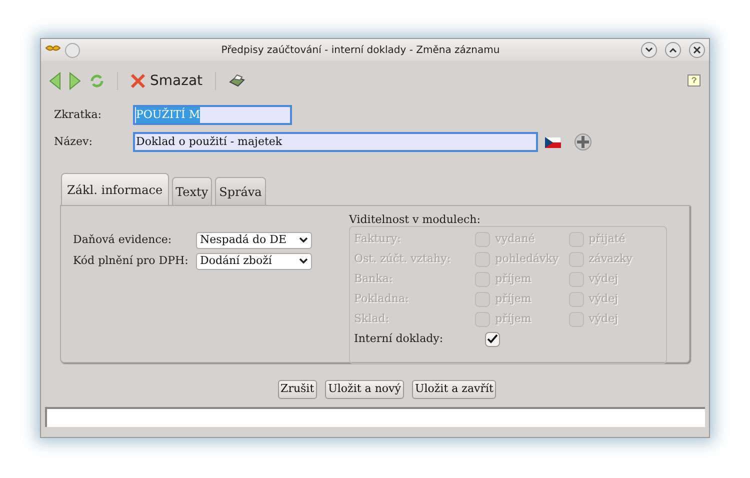 The image size is (750, 478). What do you see at coordinates (237, 81) in the screenshot?
I see `printer-icon` at bounding box center [237, 81].